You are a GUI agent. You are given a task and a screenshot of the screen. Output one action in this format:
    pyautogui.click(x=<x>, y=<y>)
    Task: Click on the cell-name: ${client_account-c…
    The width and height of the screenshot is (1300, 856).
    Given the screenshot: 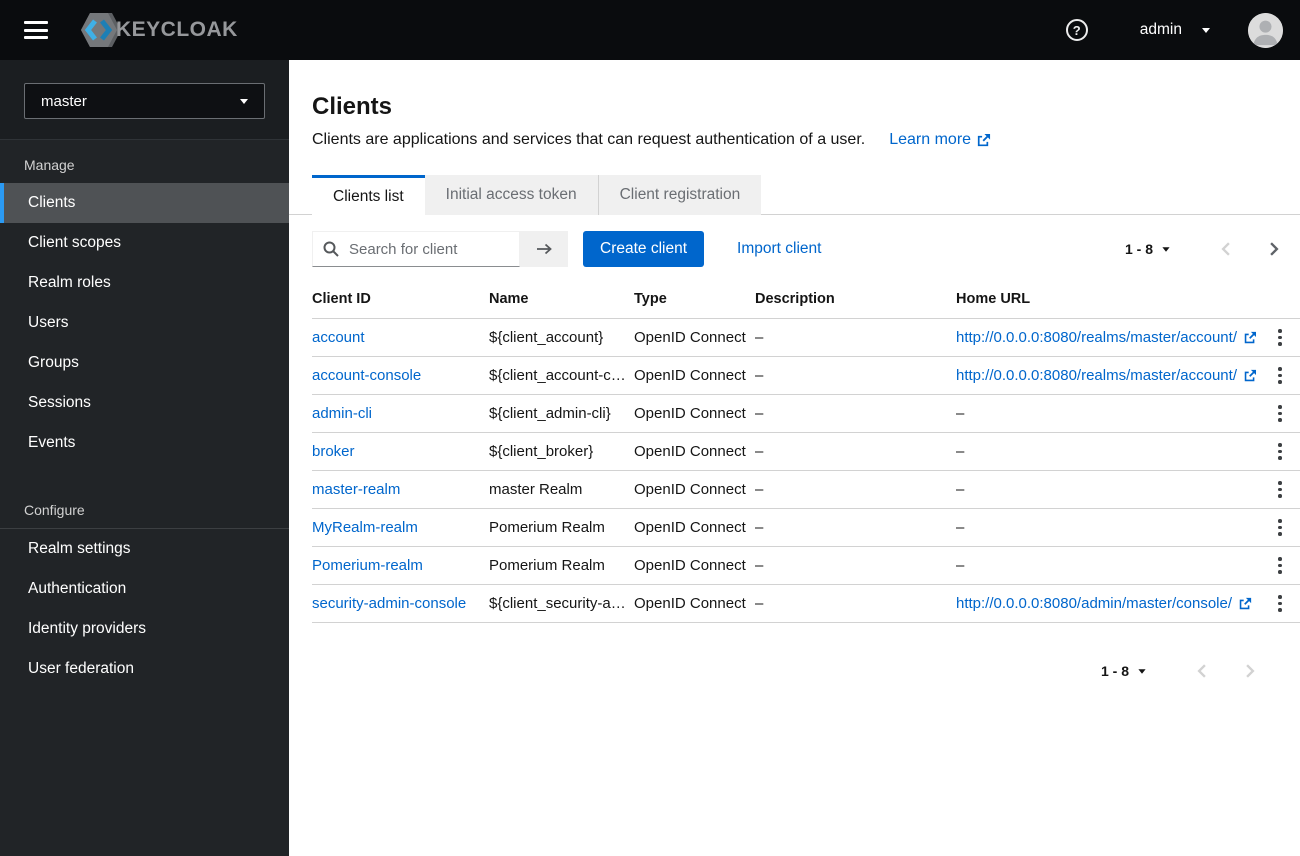 What is the action you would take?
    pyautogui.click(x=557, y=375)
    